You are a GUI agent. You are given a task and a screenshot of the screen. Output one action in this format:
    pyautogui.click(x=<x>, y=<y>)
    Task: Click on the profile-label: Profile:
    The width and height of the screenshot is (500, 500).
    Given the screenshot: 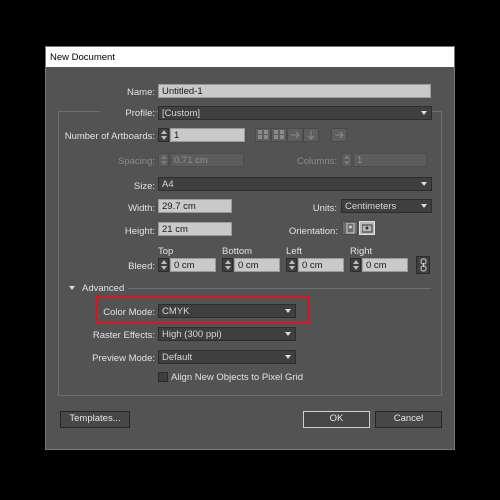 What is the action you would take?
    pyautogui.click(x=127, y=113)
    